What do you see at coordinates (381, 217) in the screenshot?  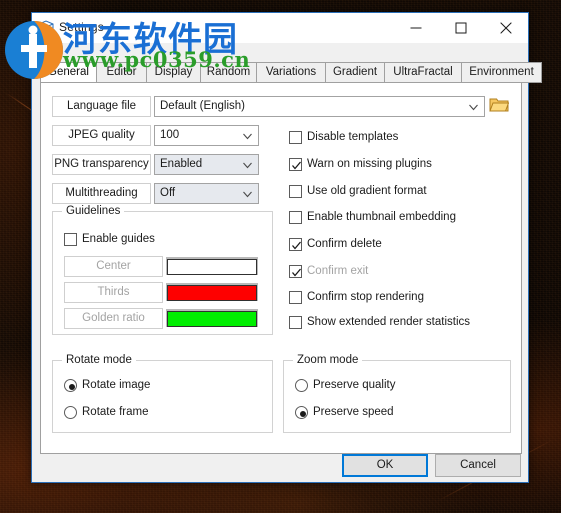 I see `checkbox-label: Enable thumbnail embedding` at bounding box center [381, 217].